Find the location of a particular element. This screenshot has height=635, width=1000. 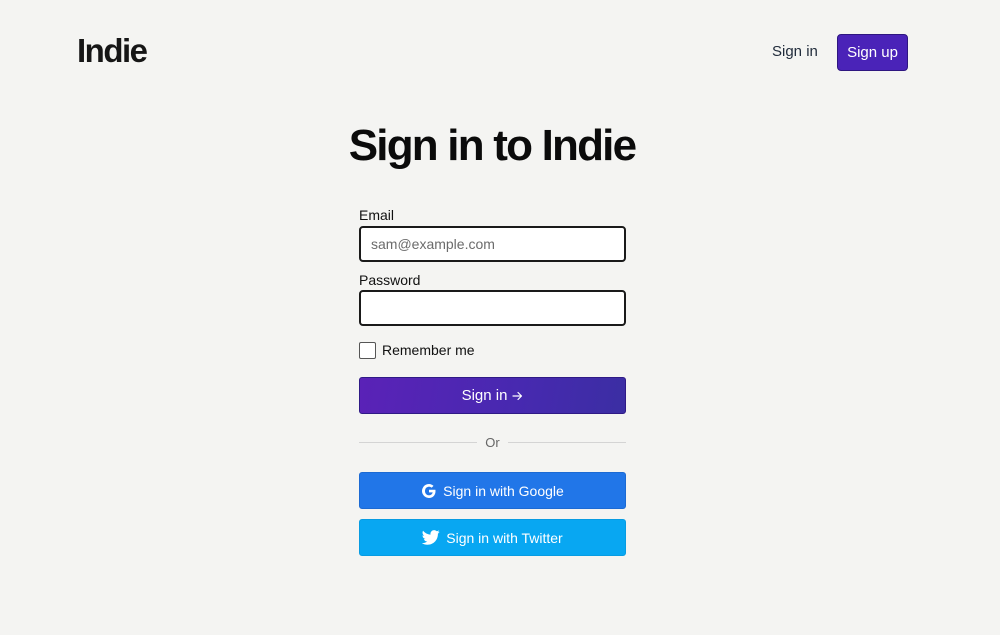

twitter-signin-button: Sign in with Twitter is located at coordinates (492, 537).